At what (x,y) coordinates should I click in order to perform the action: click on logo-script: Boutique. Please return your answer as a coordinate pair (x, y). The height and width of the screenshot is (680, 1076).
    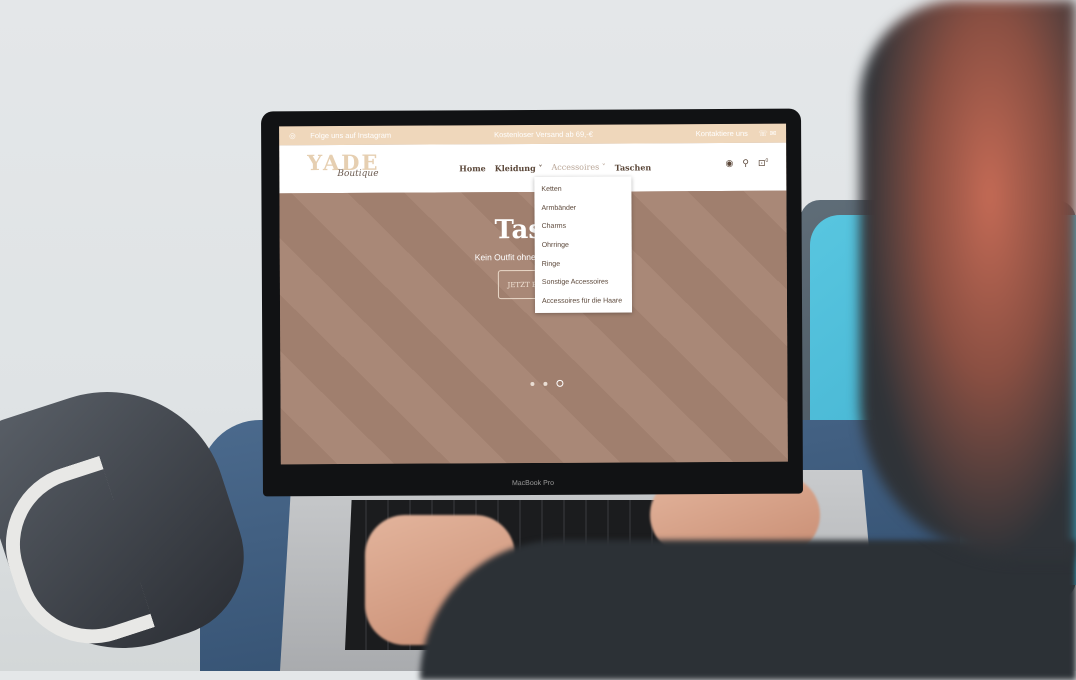
    Looking at the image, I should click on (358, 174).